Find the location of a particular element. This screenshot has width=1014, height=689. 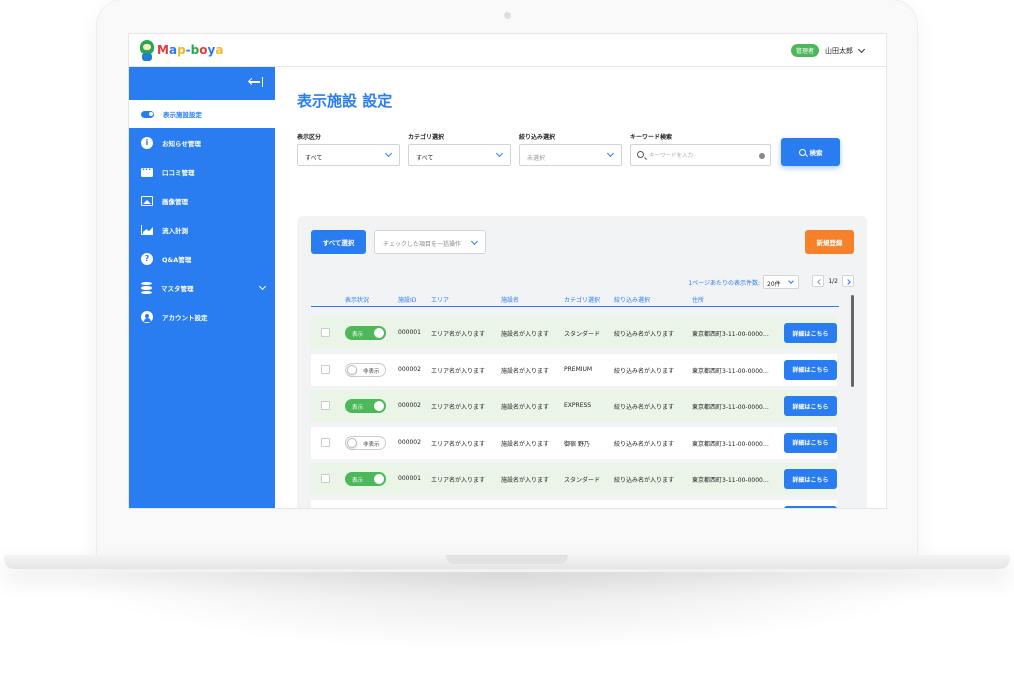

category-value: 御宿 野乃 is located at coordinates (577, 444).